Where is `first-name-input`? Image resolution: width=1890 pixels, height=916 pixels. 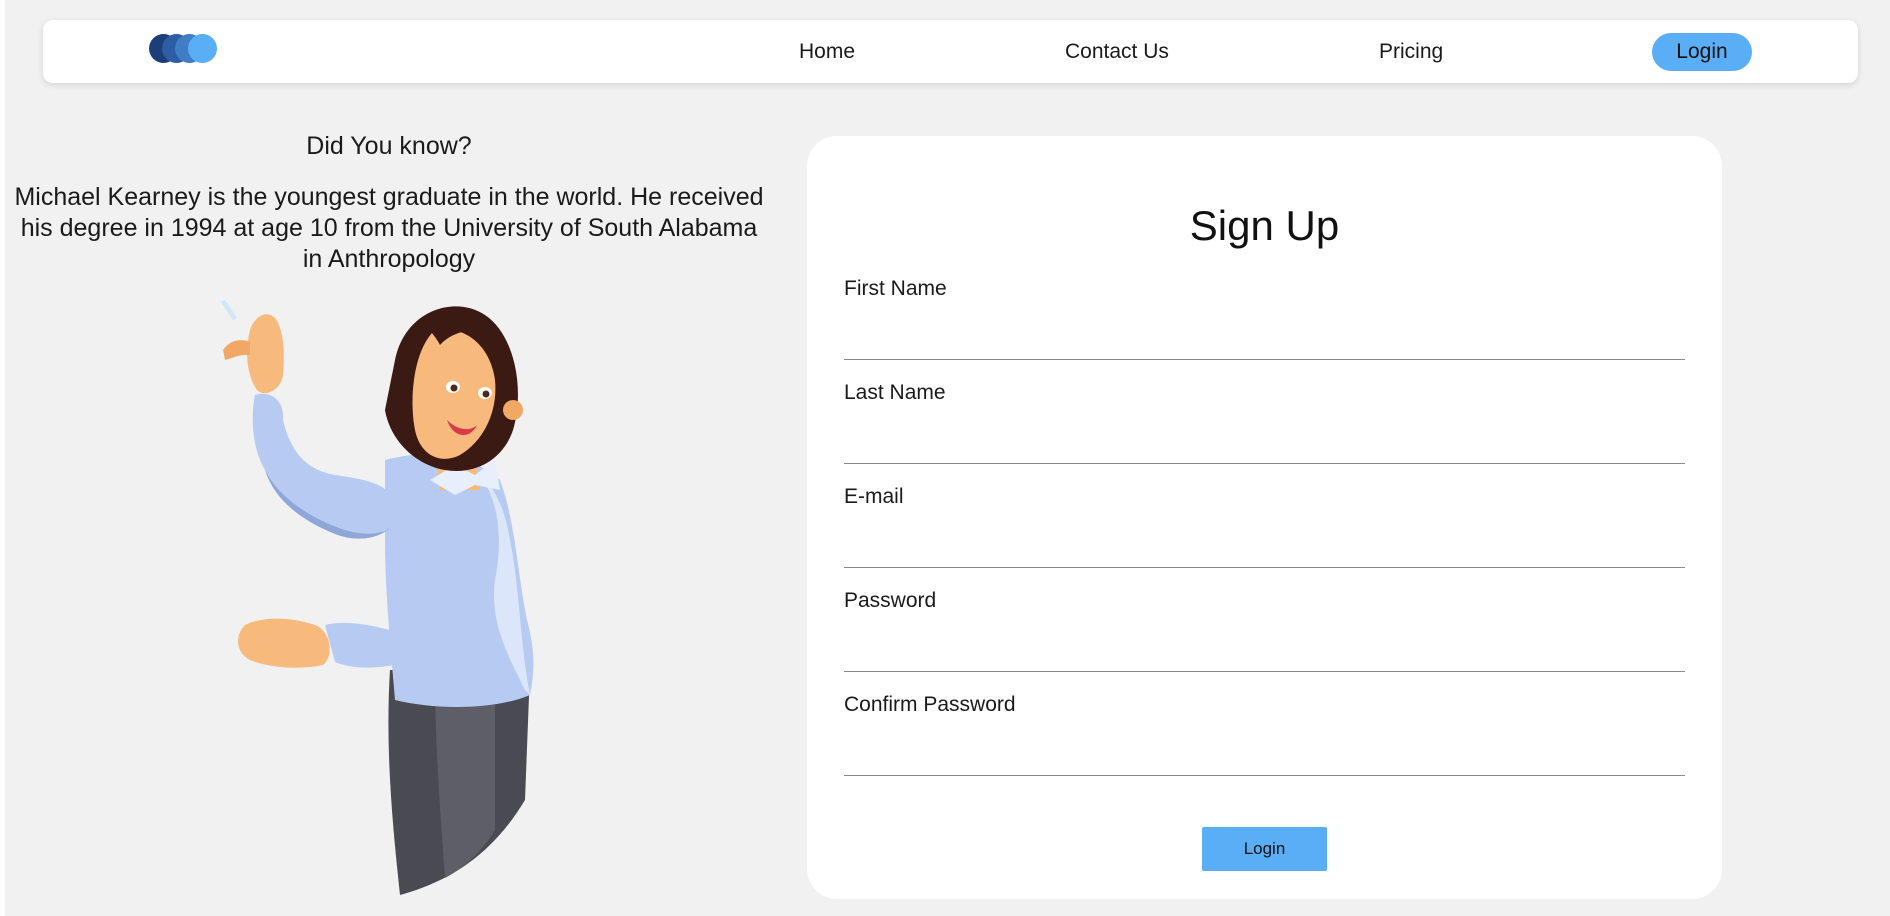
first-name-input is located at coordinates (1264, 340).